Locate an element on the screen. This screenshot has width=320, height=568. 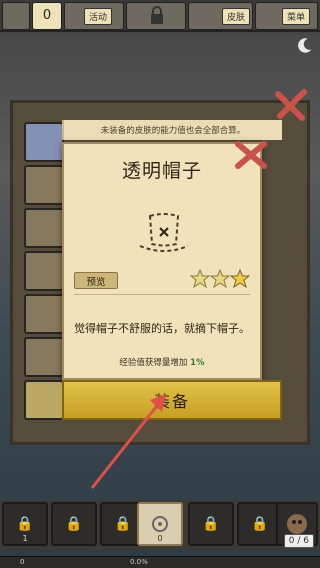
item-description: 觉得帽子不舒服的话，就摘下帽子。 is located at coordinates (162, 328).